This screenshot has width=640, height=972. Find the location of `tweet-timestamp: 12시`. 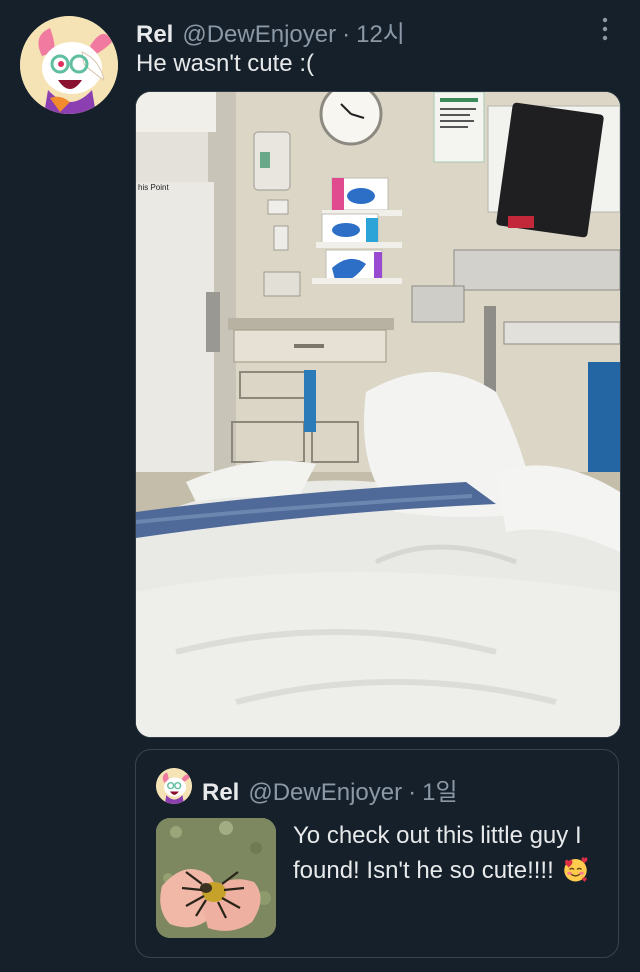

tweet-timestamp: 12시 is located at coordinates (380, 31).